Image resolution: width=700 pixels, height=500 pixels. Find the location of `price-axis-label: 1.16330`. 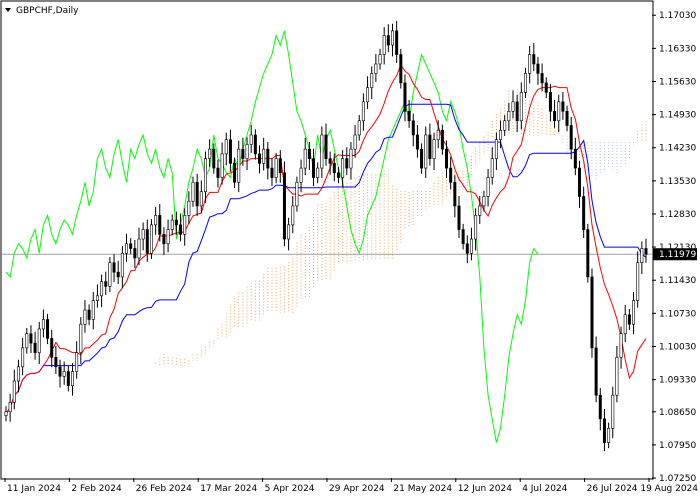

price-axis-label: 1.16330 is located at coordinates (677, 49).